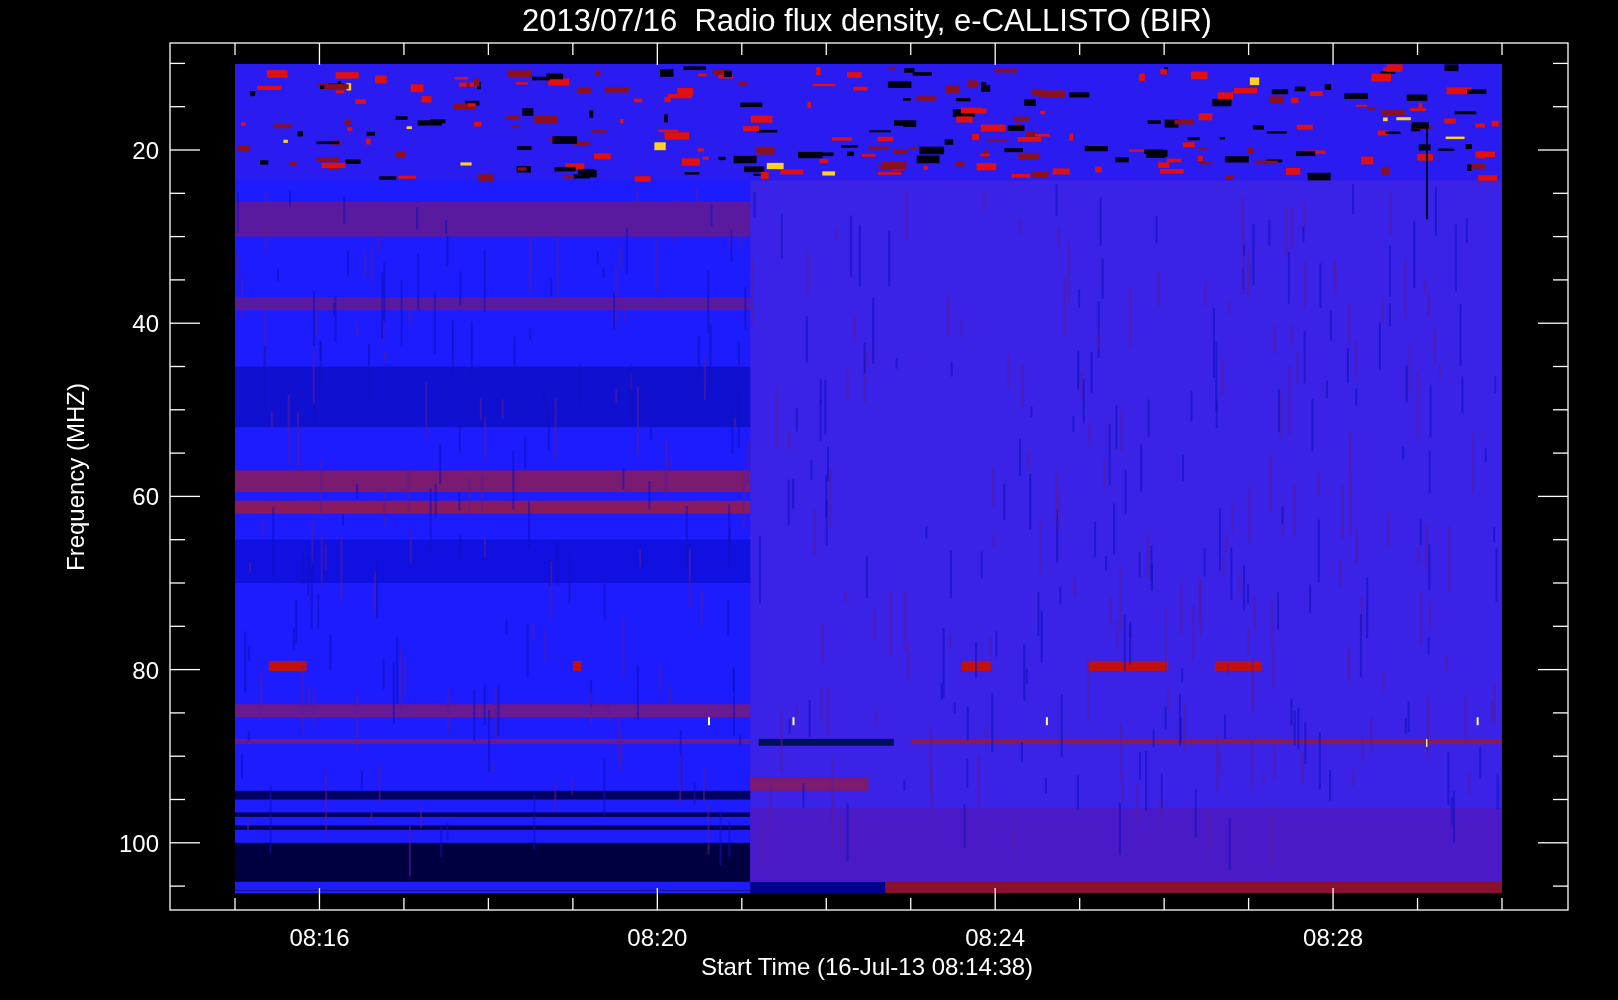 This screenshot has height=1000, width=1618. Describe the element at coordinates (145, 497) in the screenshot. I see `y-tick-label: 60` at that location.